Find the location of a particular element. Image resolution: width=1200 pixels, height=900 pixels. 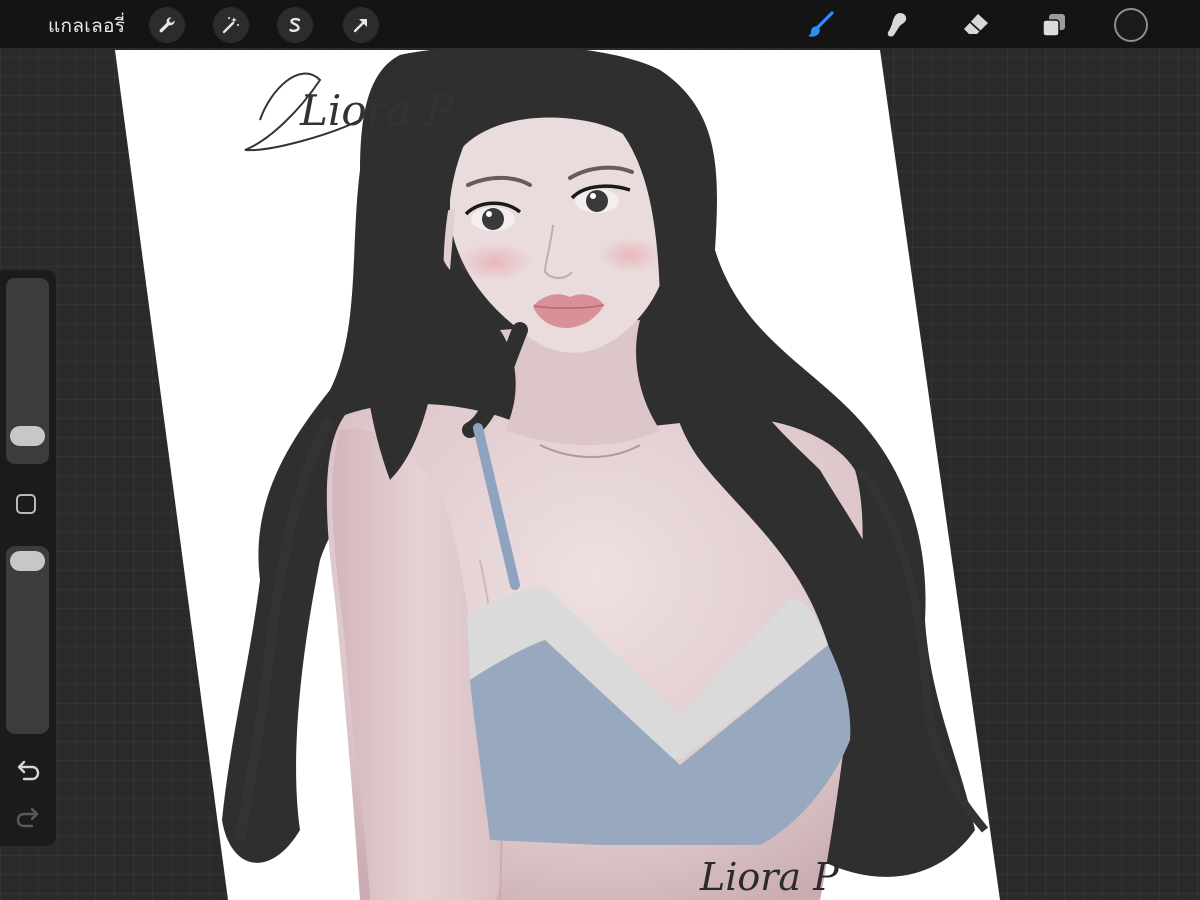

opacity-thumb is located at coordinates (27, 561).